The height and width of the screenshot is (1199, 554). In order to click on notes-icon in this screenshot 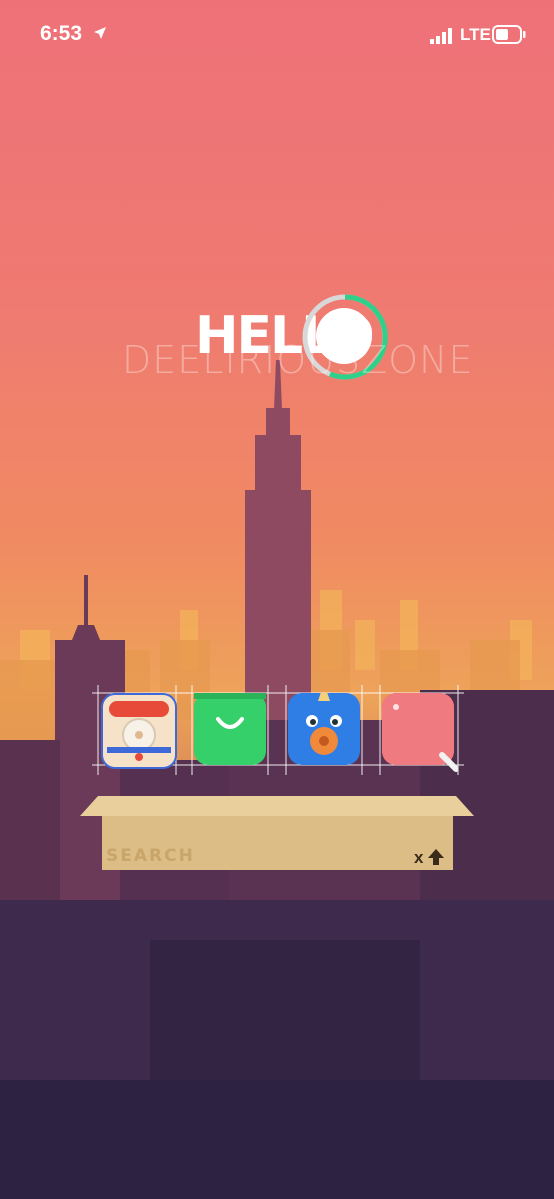, I will do `click(420, 732)`.